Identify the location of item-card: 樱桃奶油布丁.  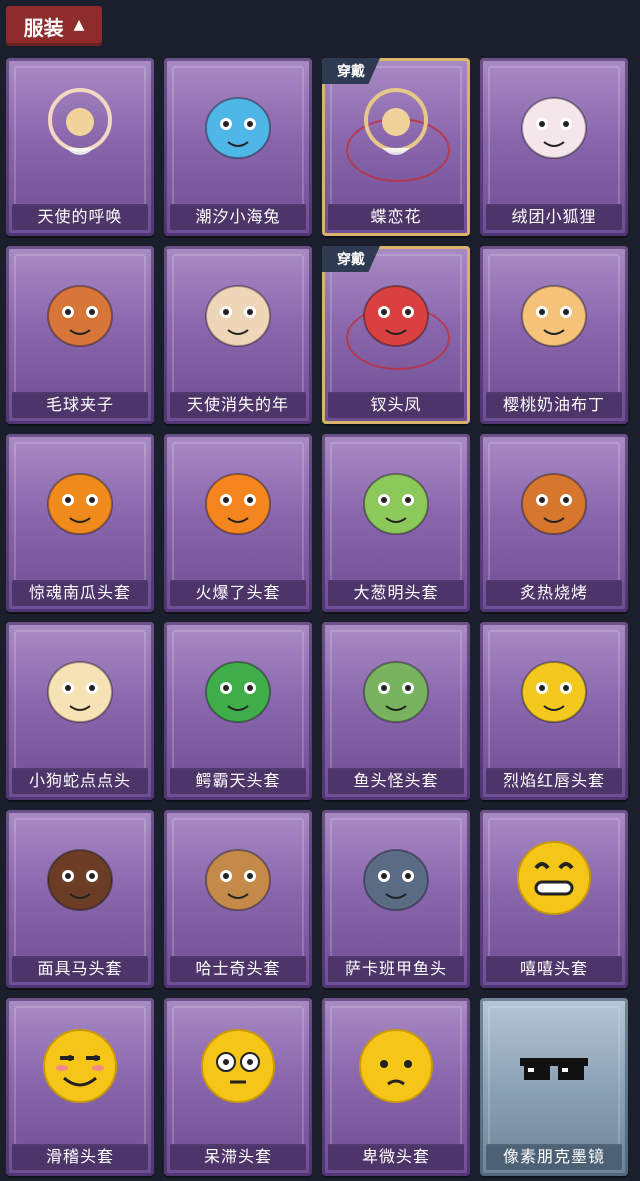
(554, 335).